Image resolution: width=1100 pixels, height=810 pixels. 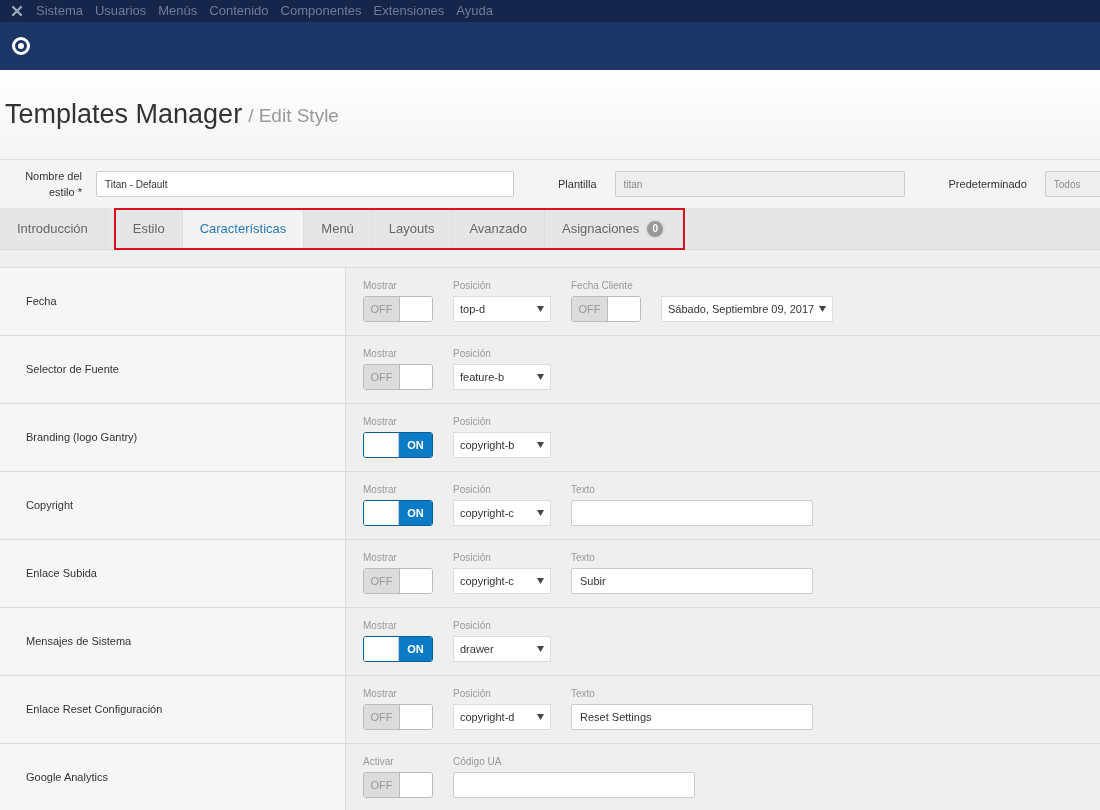 I want to click on tab: Layouts, so click(x=412, y=228).